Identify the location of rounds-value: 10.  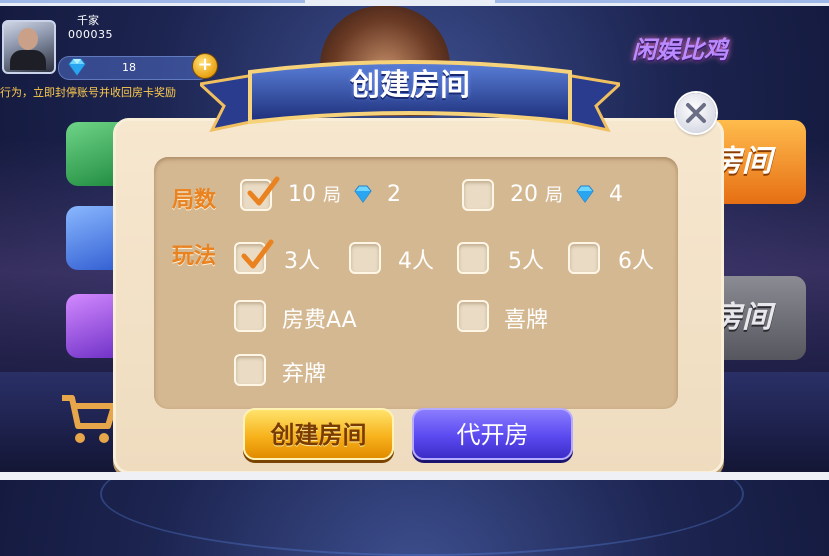
(302, 194).